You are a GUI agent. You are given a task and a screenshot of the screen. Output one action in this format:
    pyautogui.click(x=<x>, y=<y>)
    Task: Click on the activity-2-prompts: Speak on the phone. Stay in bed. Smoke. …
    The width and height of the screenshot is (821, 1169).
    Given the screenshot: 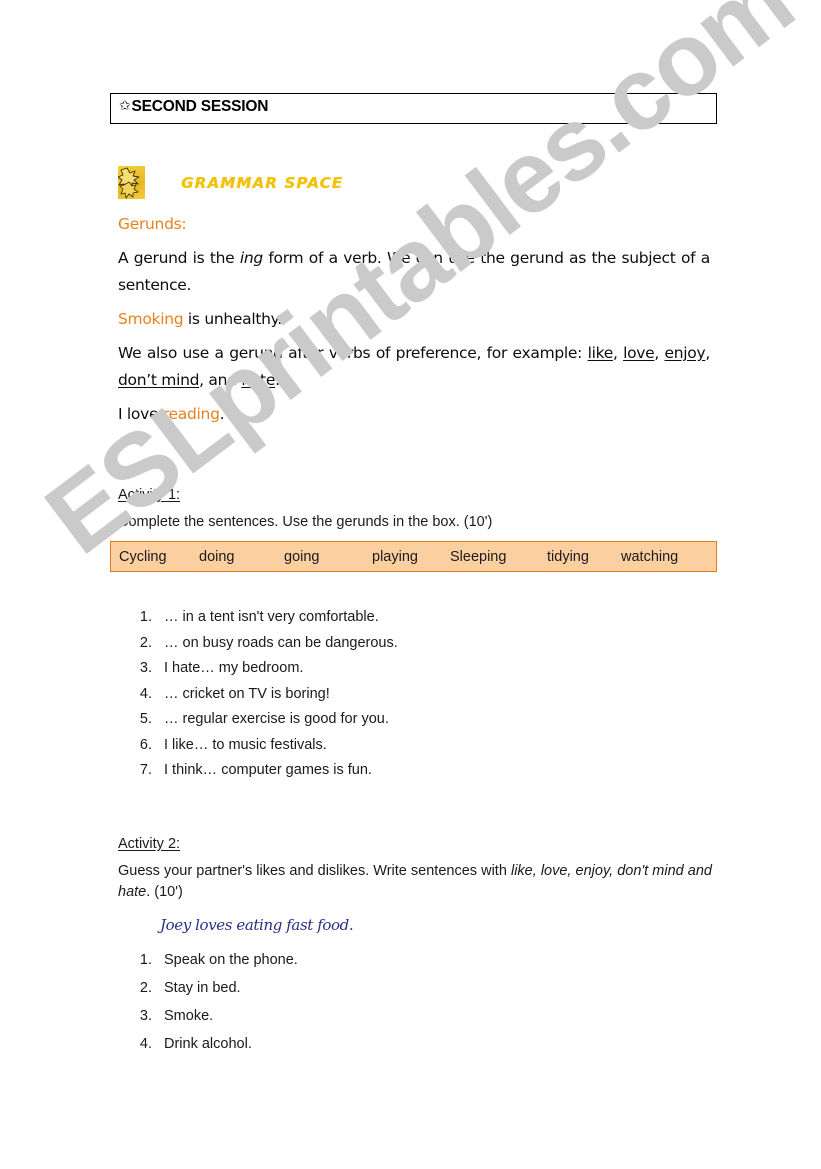 What is the action you would take?
    pyautogui.click(x=418, y=1008)
    